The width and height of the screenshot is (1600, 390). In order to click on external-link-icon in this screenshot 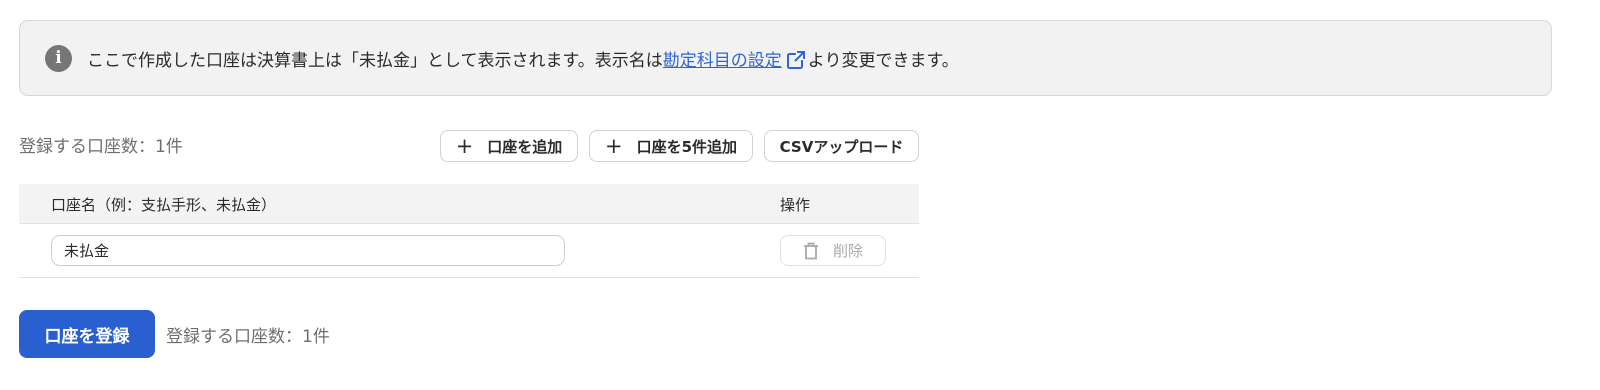, I will do `click(796, 59)`.